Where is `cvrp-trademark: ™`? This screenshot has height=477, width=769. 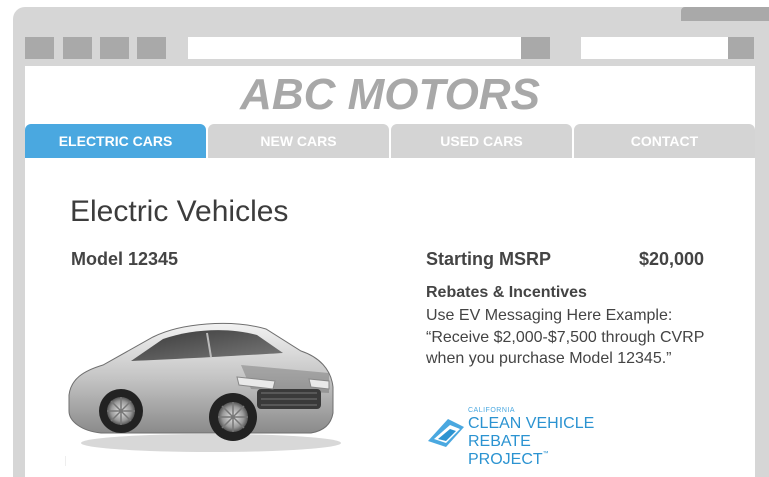
cvrp-trademark: ™ is located at coordinates (545, 454).